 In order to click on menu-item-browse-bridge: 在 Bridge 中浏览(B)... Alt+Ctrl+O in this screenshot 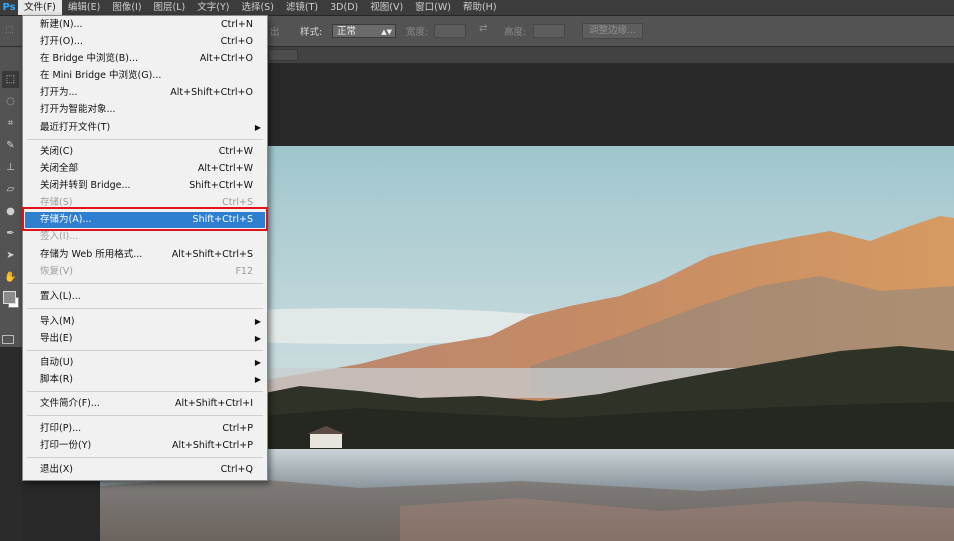, I will do `click(145, 59)`.